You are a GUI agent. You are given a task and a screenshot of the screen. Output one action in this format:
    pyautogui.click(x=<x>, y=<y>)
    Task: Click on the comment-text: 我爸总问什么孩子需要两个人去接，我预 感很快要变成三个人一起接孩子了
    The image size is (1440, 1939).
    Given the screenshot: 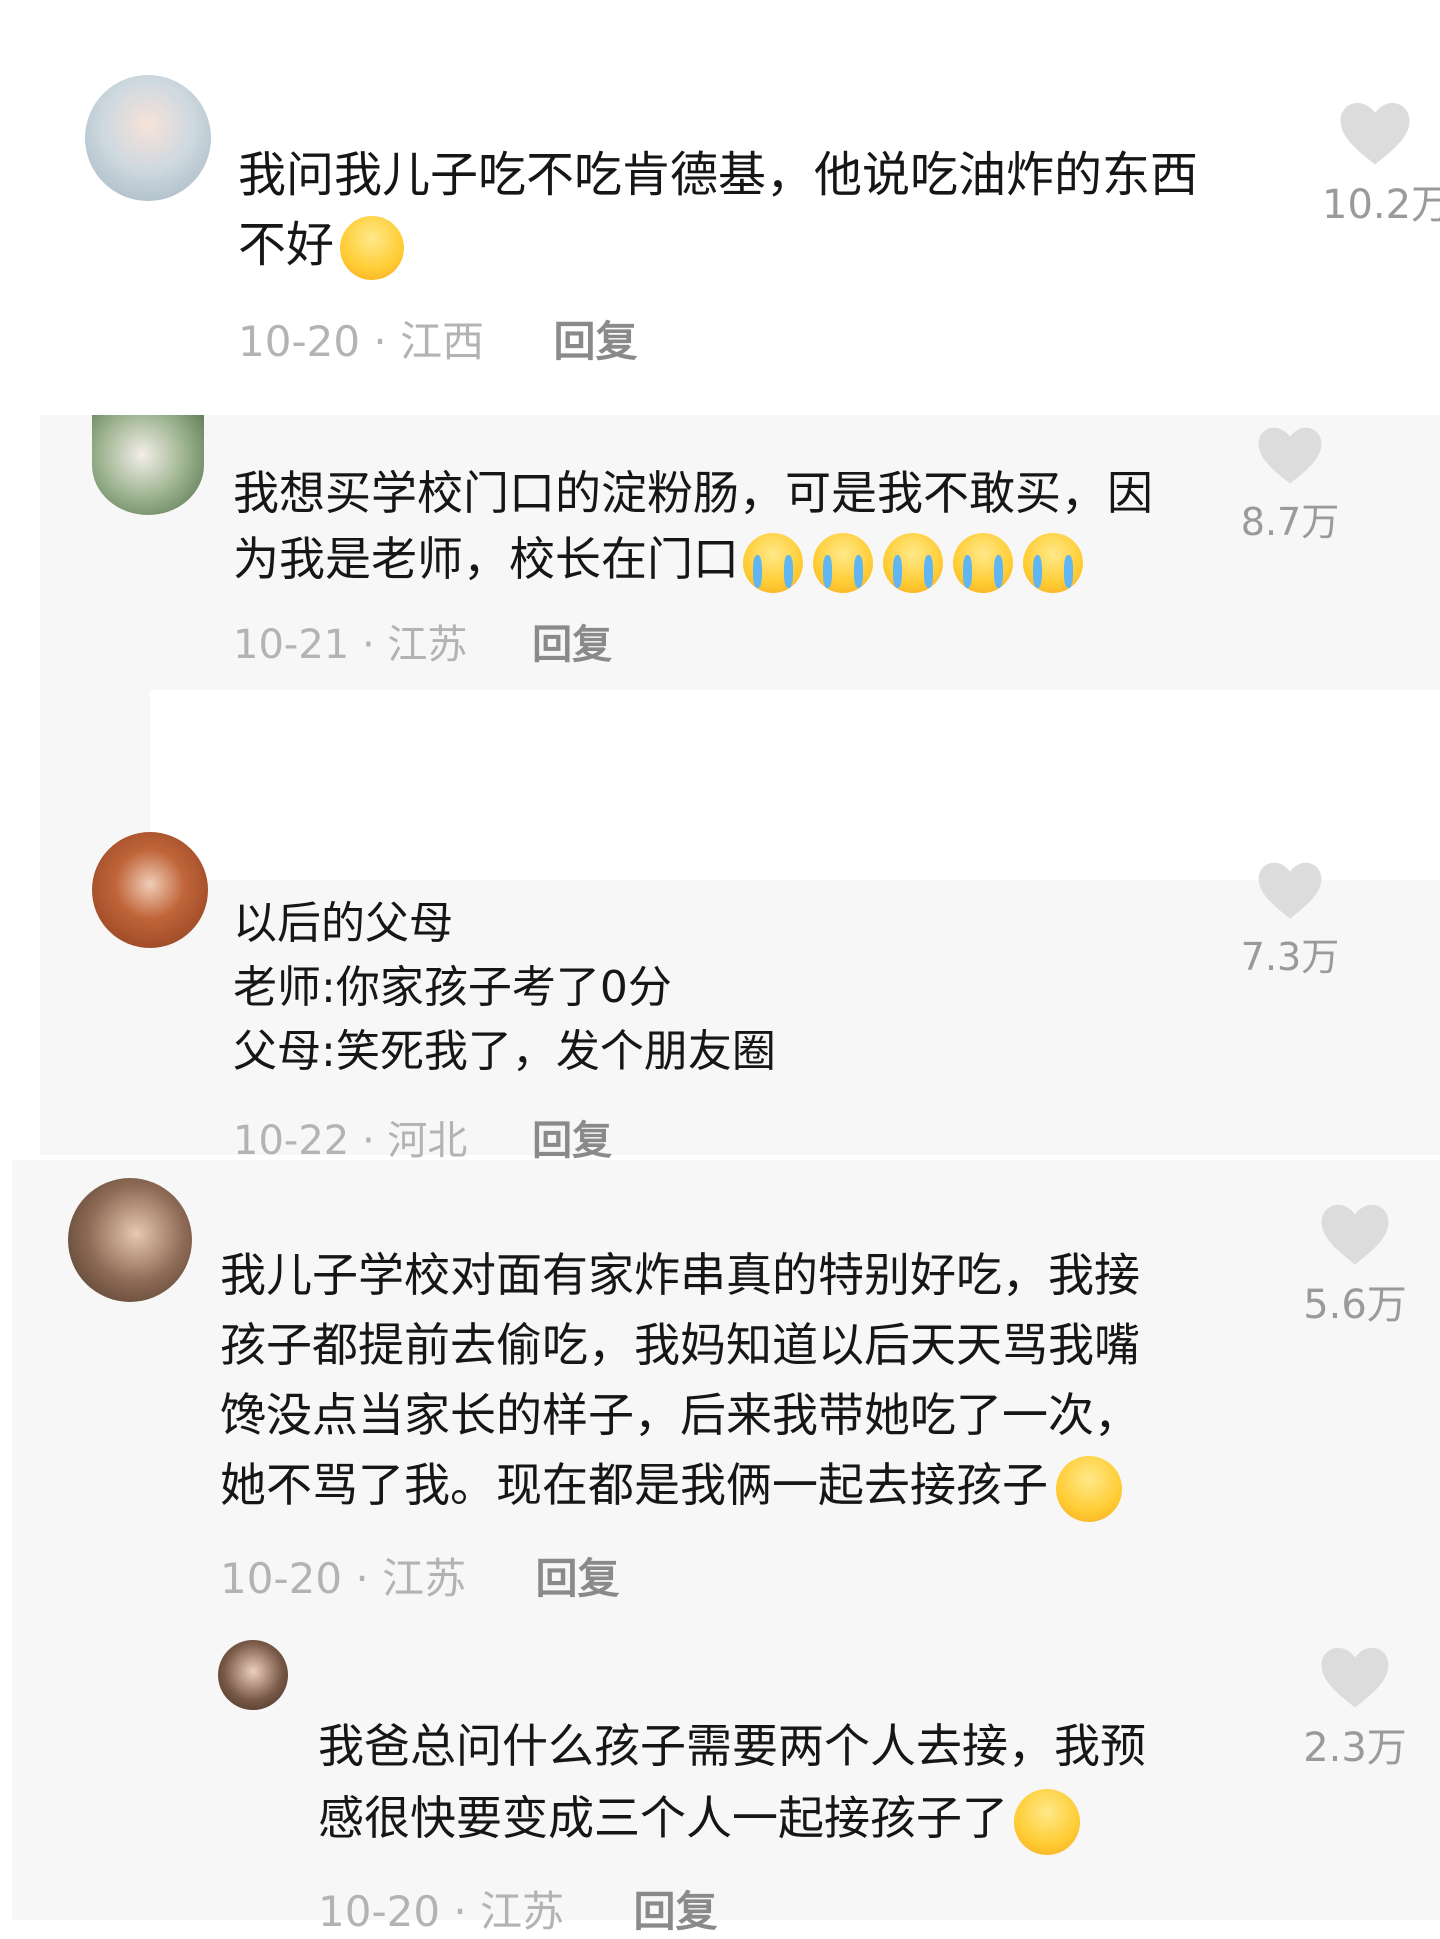 What is the action you would take?
    pyautogui.click(x=732, y=1782)
    